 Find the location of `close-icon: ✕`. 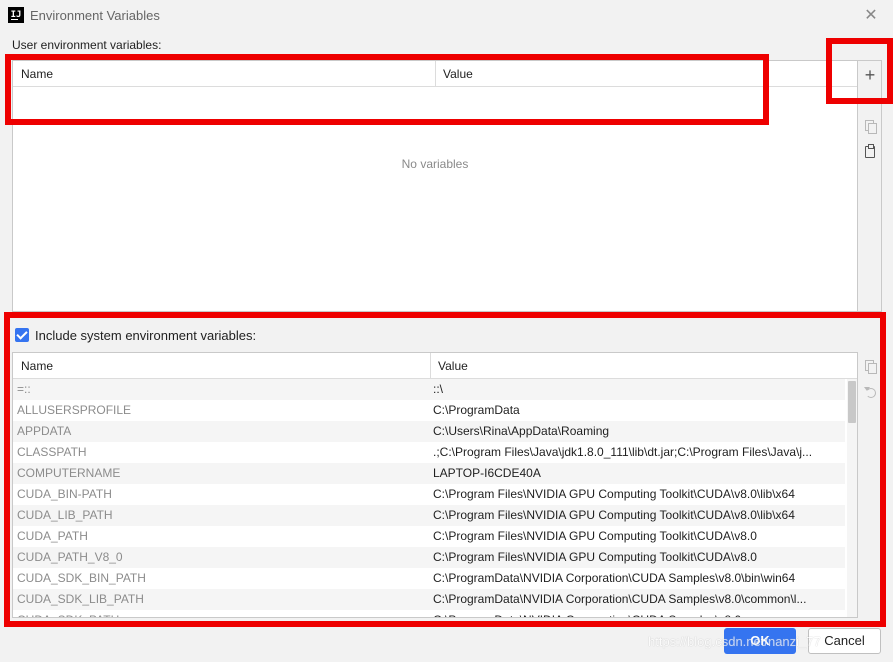

close-icon: ✕ is located at coordinates (871, 16).